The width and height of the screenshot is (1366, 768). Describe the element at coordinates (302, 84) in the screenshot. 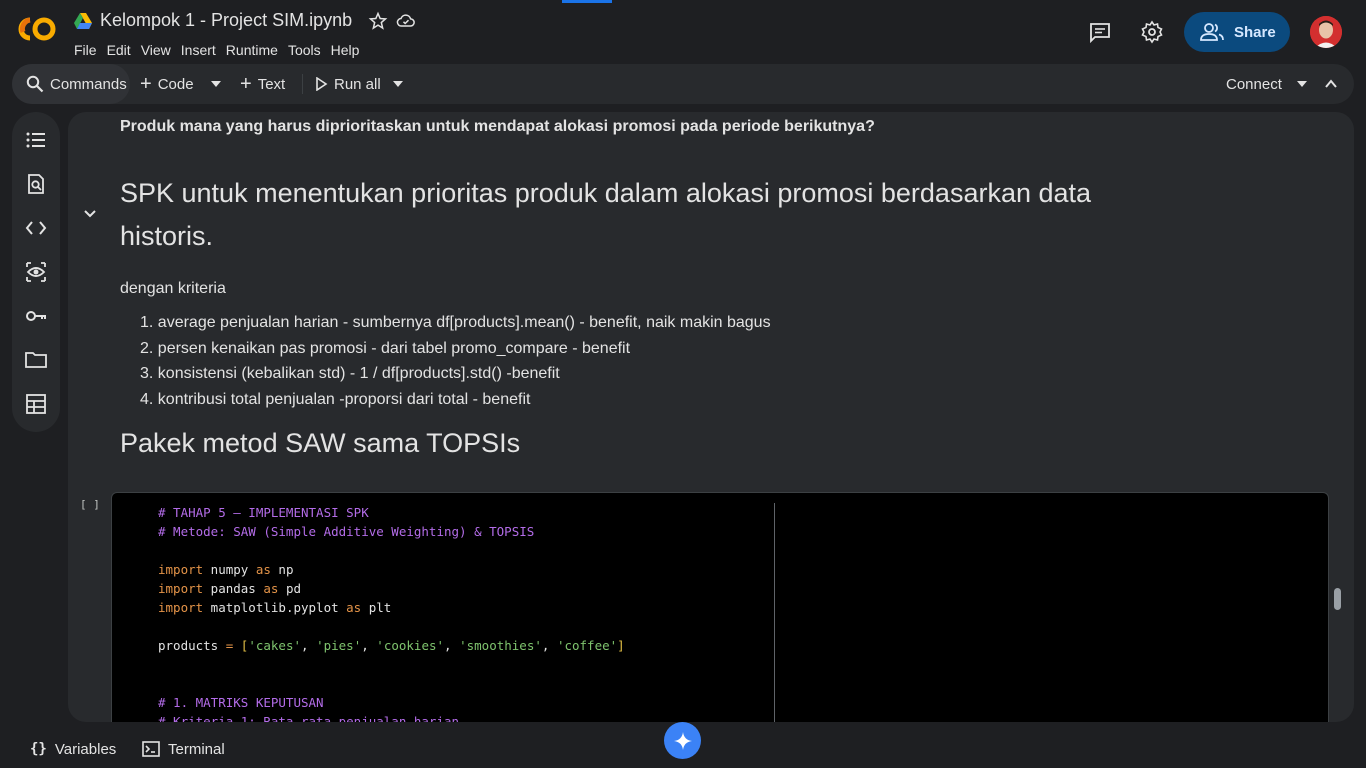

I see `toolbar-divider` at that location.